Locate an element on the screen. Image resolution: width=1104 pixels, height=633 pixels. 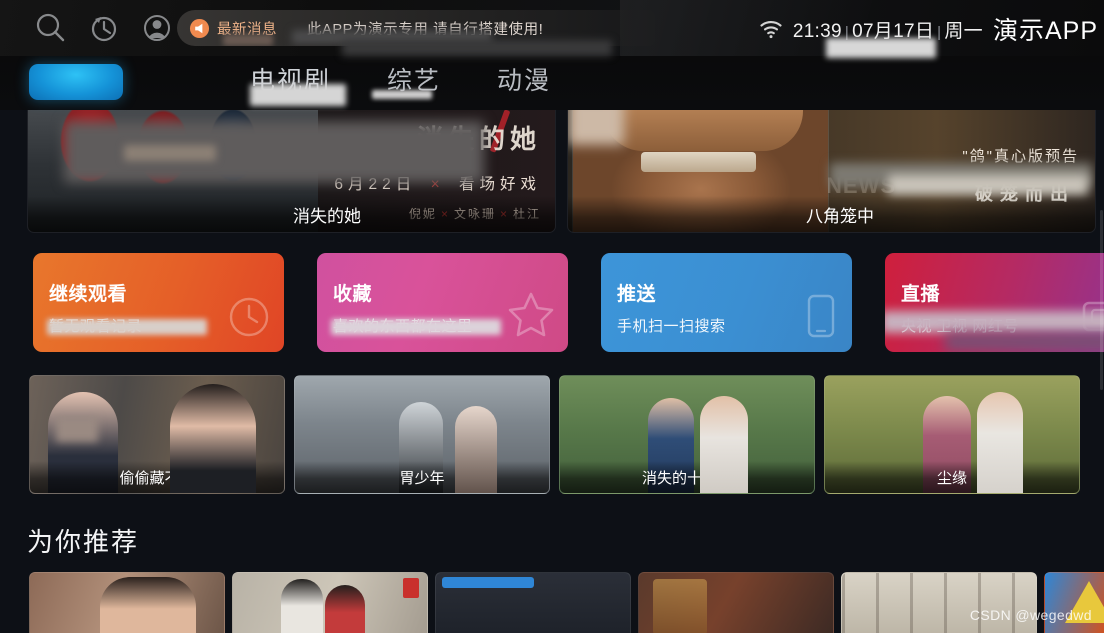
thumbnail-title: 胃少年 is located at coordinates (422, 477).